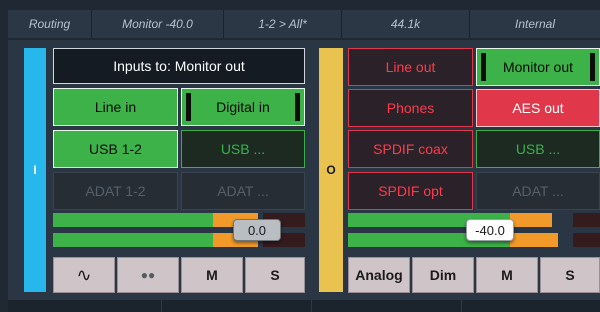 The image size is (600, 312). What do you see at coordinates (179, 66) in the screenshot?
I see `inputs-header: Inputs to: Monitor out` at bounding box center [179, 66].